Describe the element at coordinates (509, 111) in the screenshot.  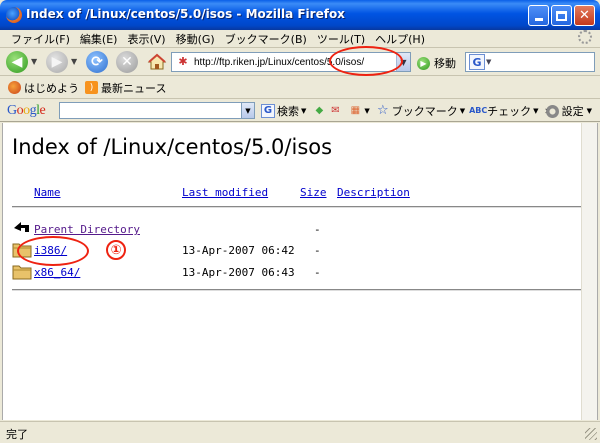
I see `check-label: チェック` at that location.